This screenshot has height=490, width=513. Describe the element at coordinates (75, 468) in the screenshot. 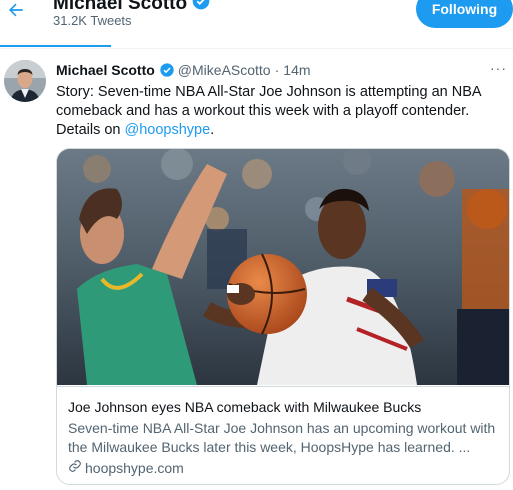

I see `link-icon` at that location.